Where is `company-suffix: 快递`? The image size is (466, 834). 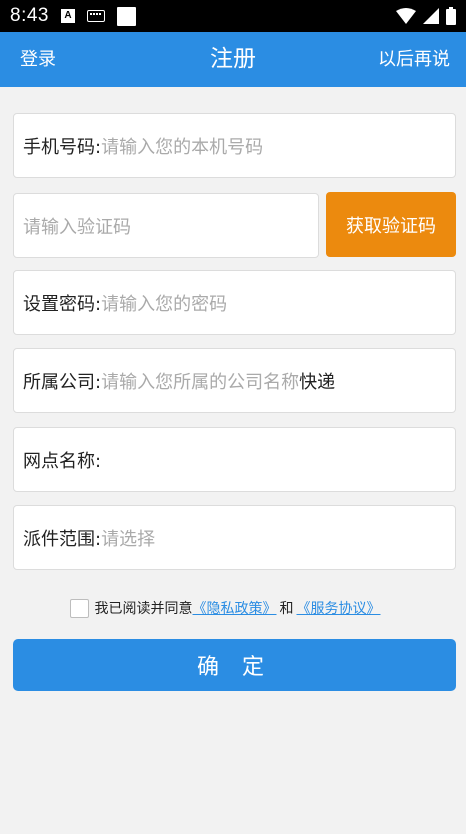 company-suffix: 快递 is located at coordinates (317, 382).